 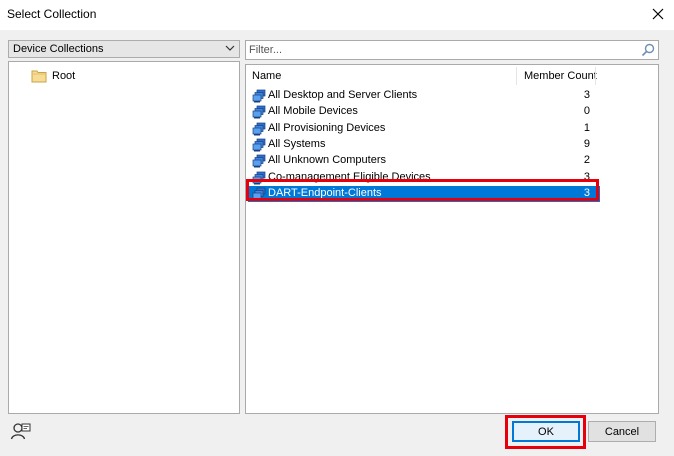 What do you see at coordinates (586, 111) in the screenshot?
I see `row-member-count: 0` at bounding box center [586, 111].